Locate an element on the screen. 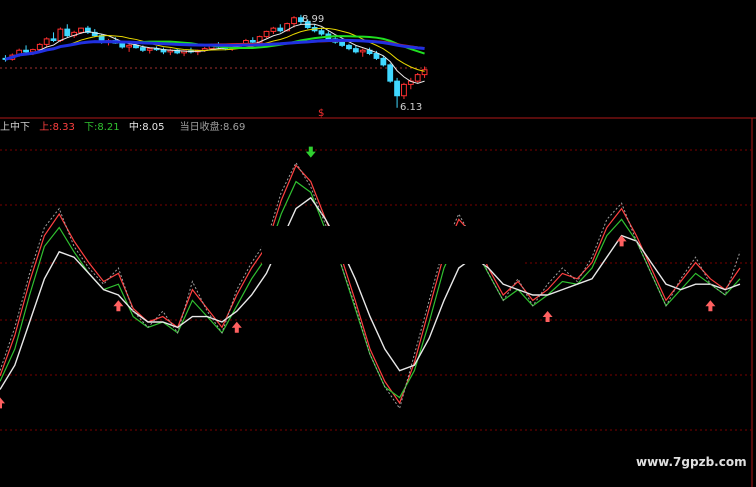  watermark: www.7gpzb.com is located at coordinates (691, 462).